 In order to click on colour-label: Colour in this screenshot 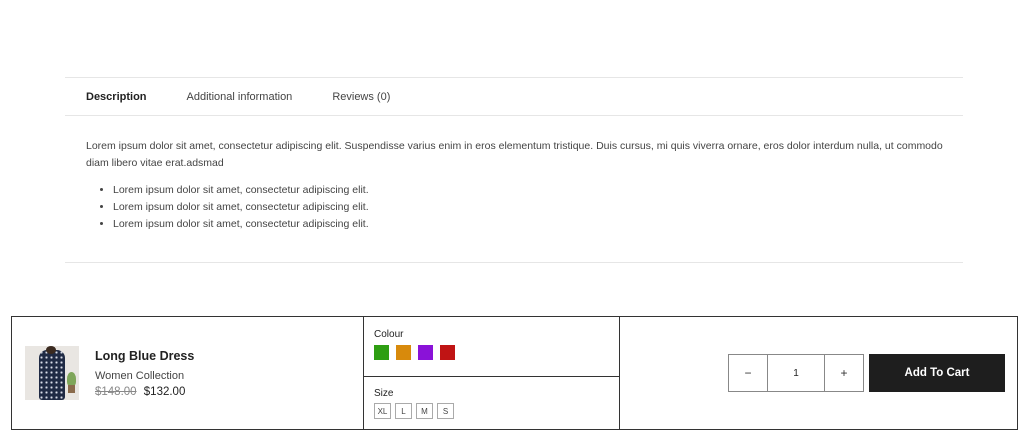, I will do `click(389, 334)`.